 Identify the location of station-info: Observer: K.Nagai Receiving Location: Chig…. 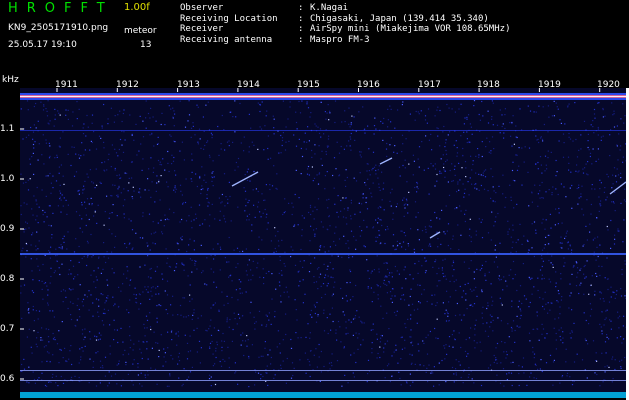
(345, 24).